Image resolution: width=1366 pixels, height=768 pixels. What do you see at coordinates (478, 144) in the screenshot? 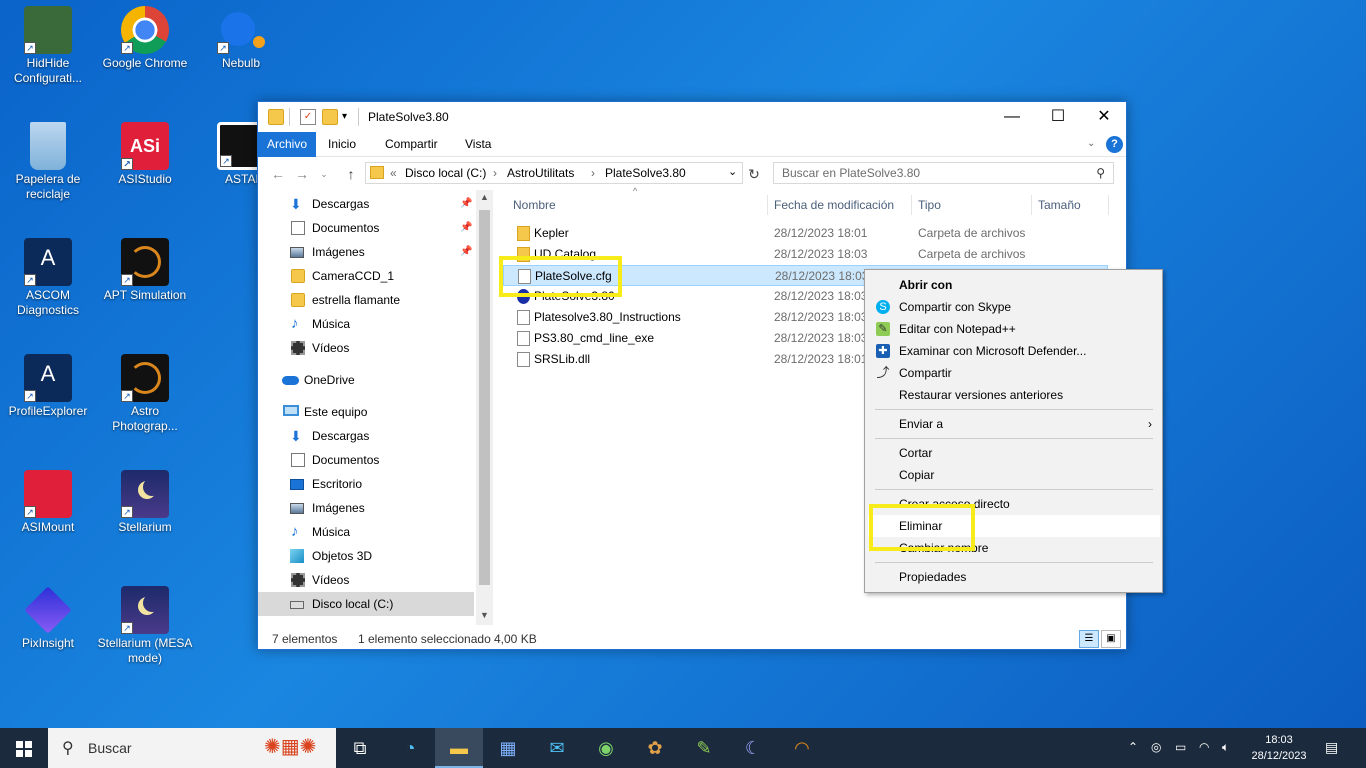
I see `tab-vista: Vista` at bounding box center [478, 144].